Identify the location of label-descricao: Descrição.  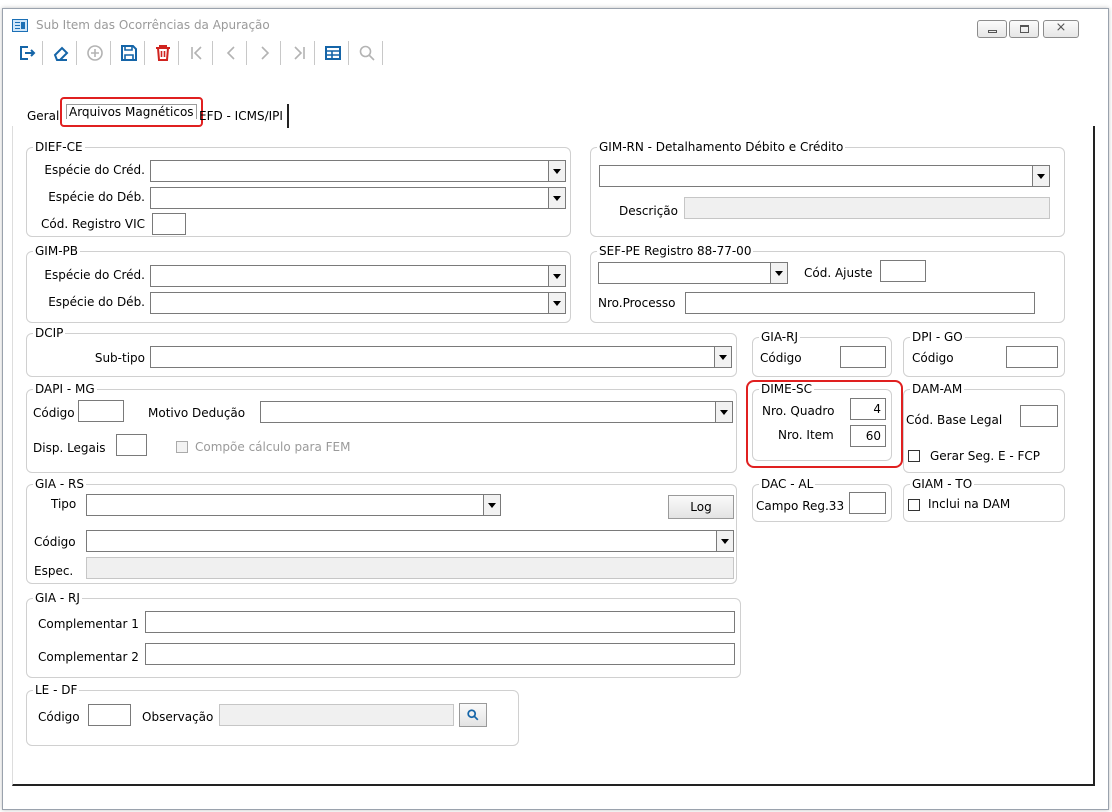
(648, 211).